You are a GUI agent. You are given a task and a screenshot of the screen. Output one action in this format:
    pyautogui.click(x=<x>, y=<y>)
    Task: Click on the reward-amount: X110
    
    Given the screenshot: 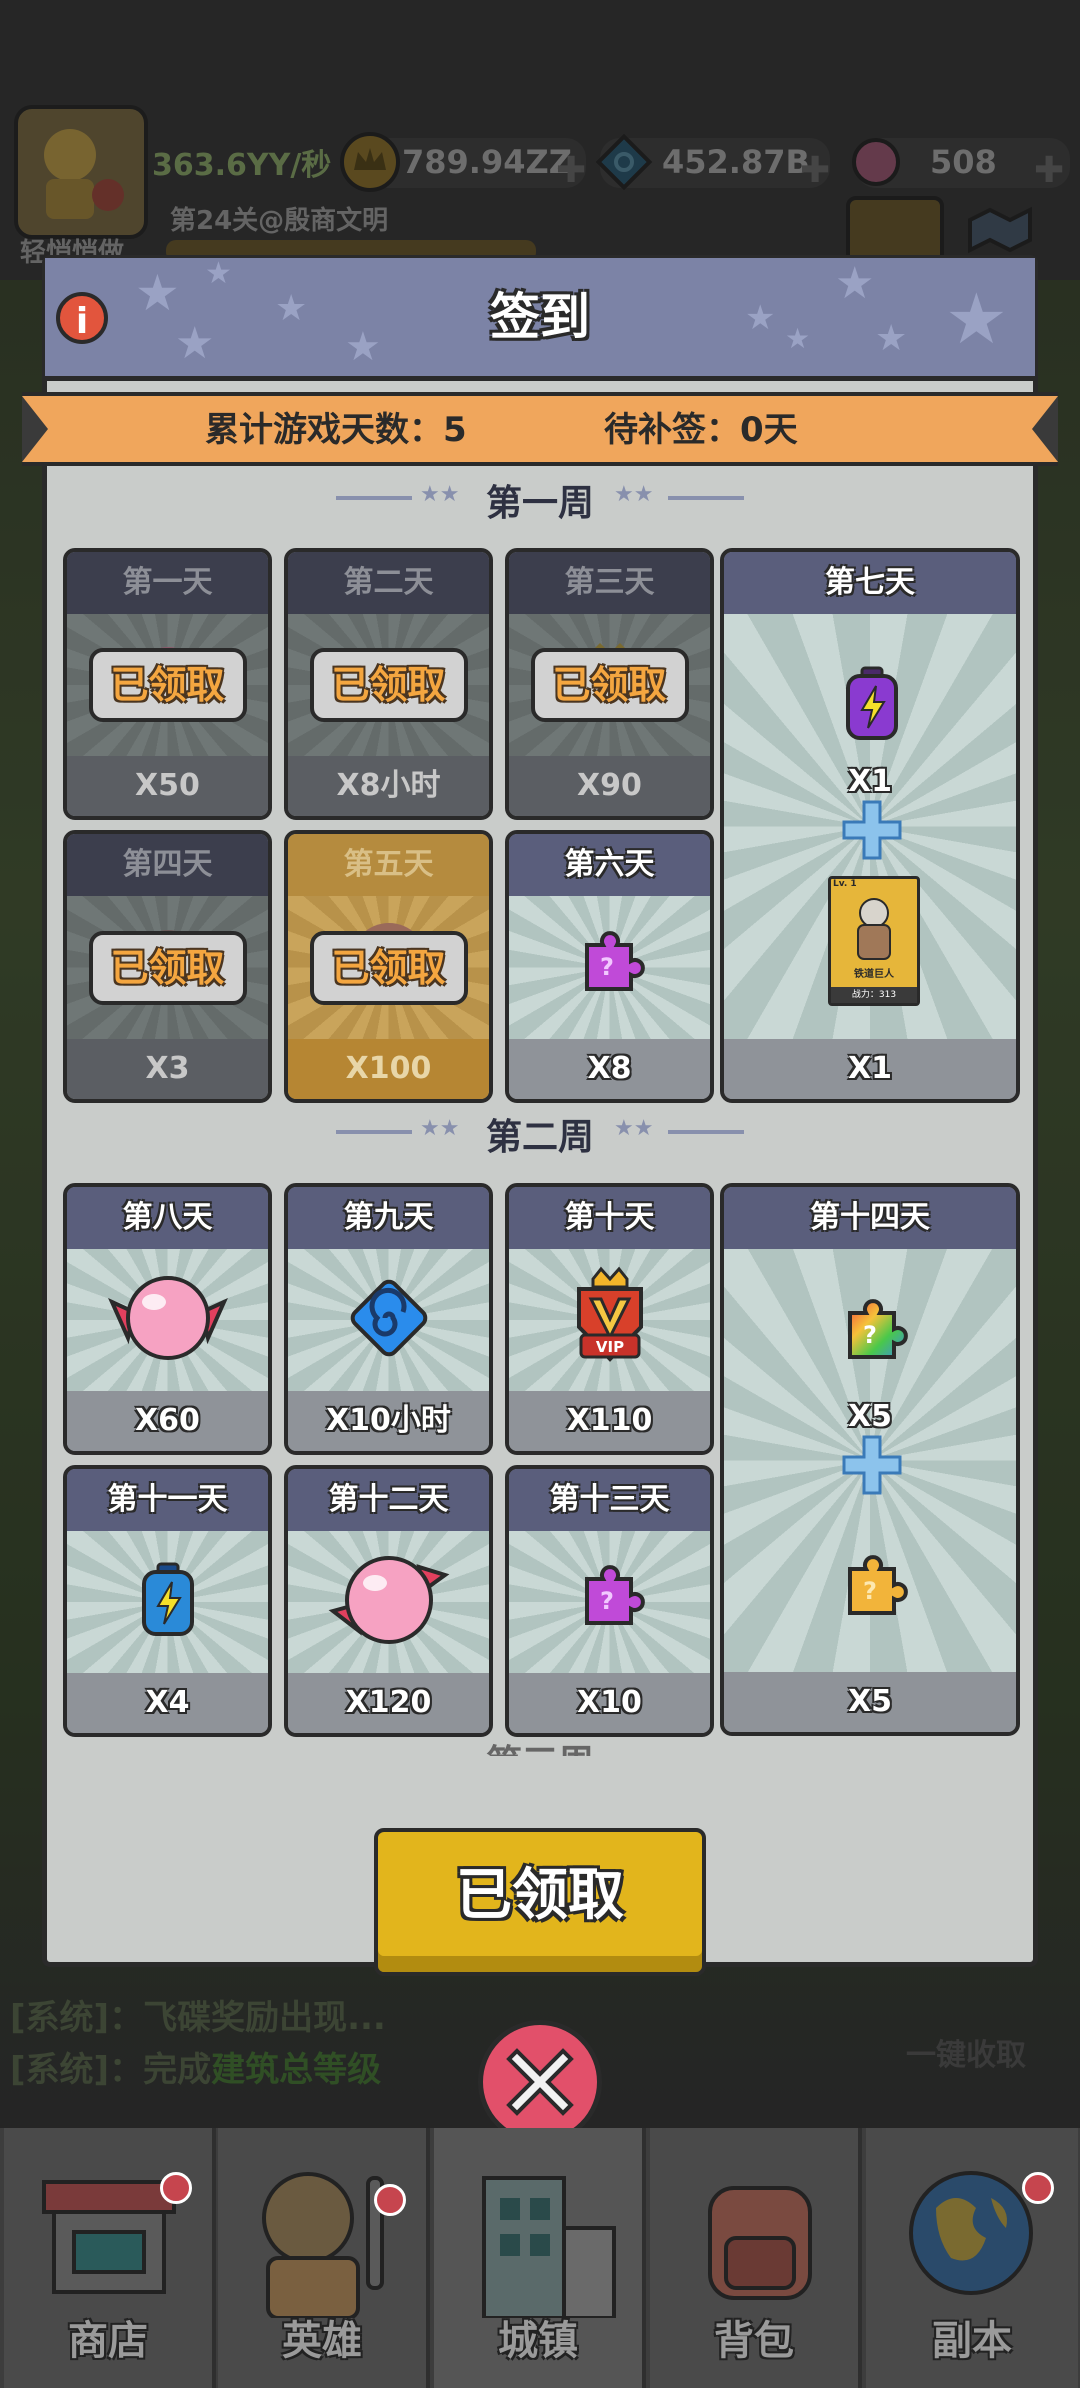 What is the action you would take?
    pyautogui.click(x=609, y=1421)
    